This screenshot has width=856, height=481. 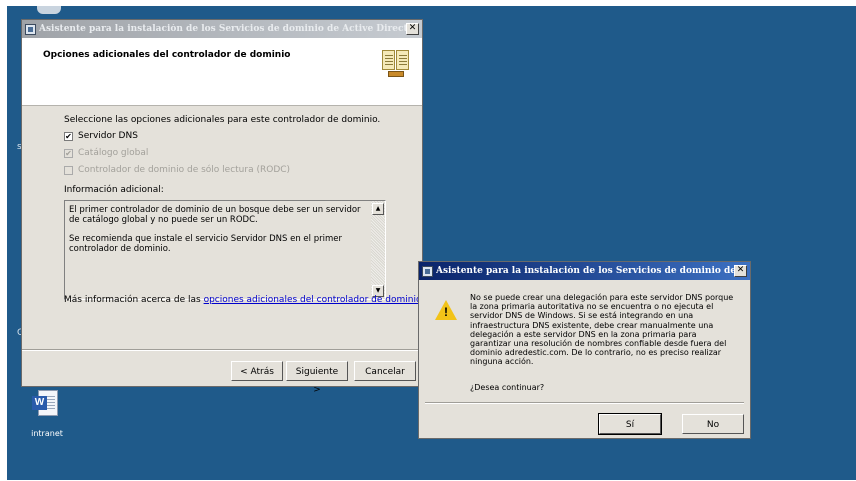 I want to click on desktop-icon-intranet: W intranet, so click(x=47, y=414).